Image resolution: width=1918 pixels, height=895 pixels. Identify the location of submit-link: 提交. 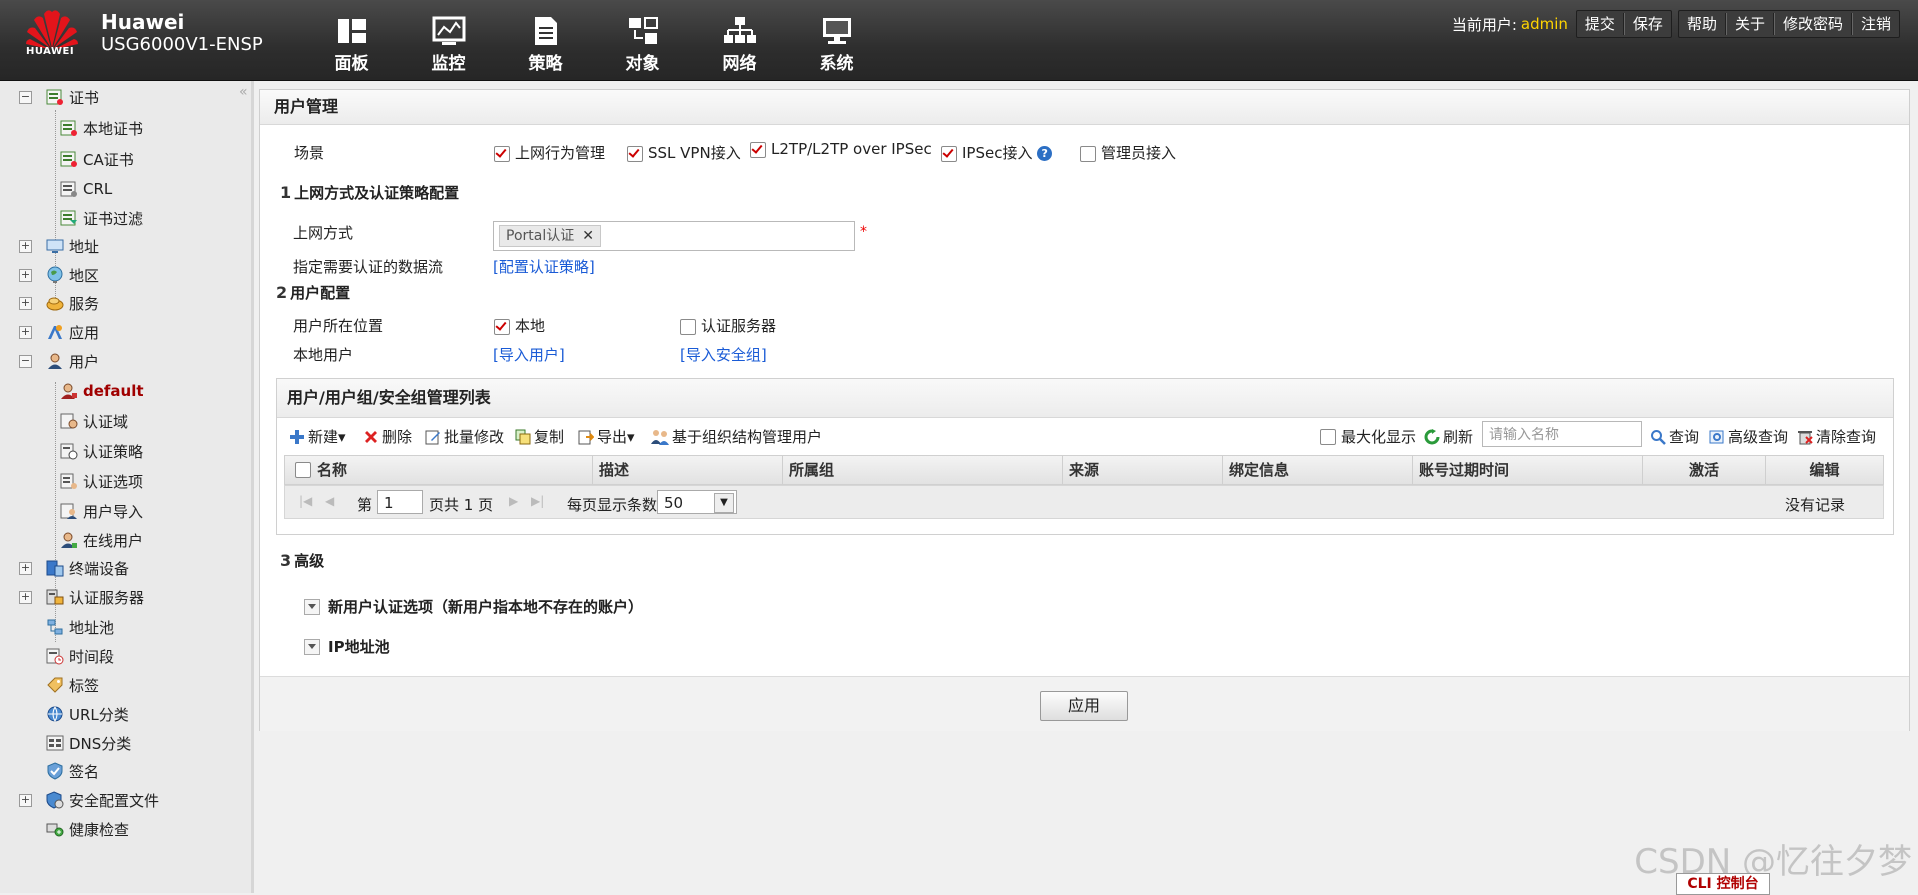
(1600, 24).